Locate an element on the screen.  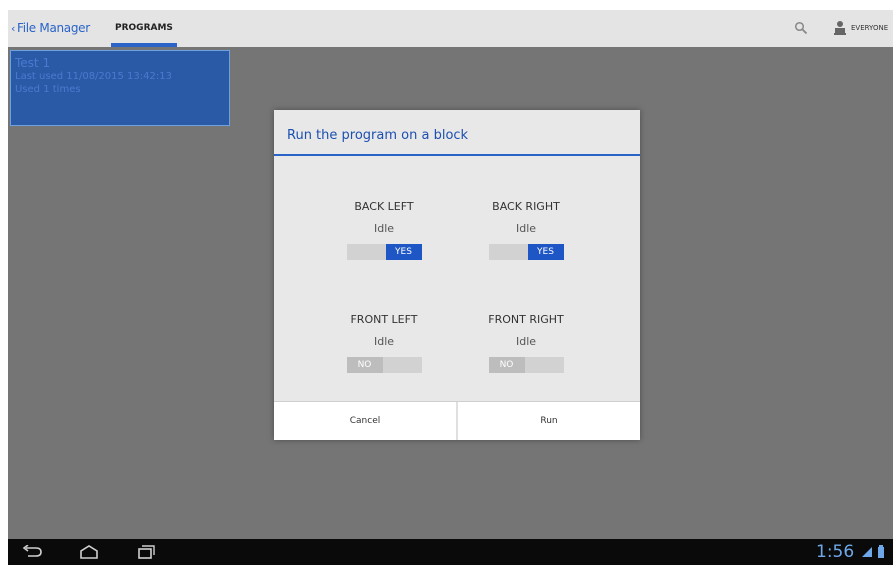
app-title-file-manager: File Manager is located at coordinates (53, 28).